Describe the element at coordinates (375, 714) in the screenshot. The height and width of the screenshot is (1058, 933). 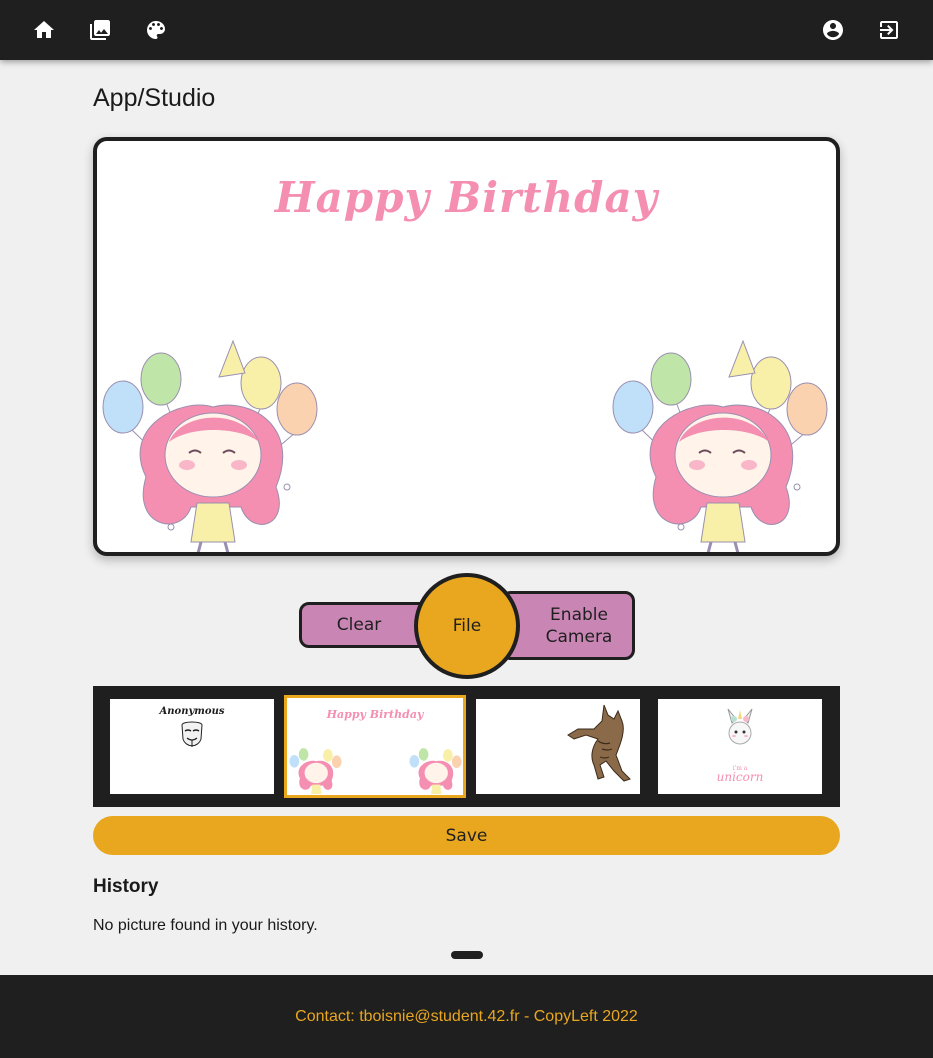
I see `filter-happy-birthday-label: Happy Birthday` at that location.